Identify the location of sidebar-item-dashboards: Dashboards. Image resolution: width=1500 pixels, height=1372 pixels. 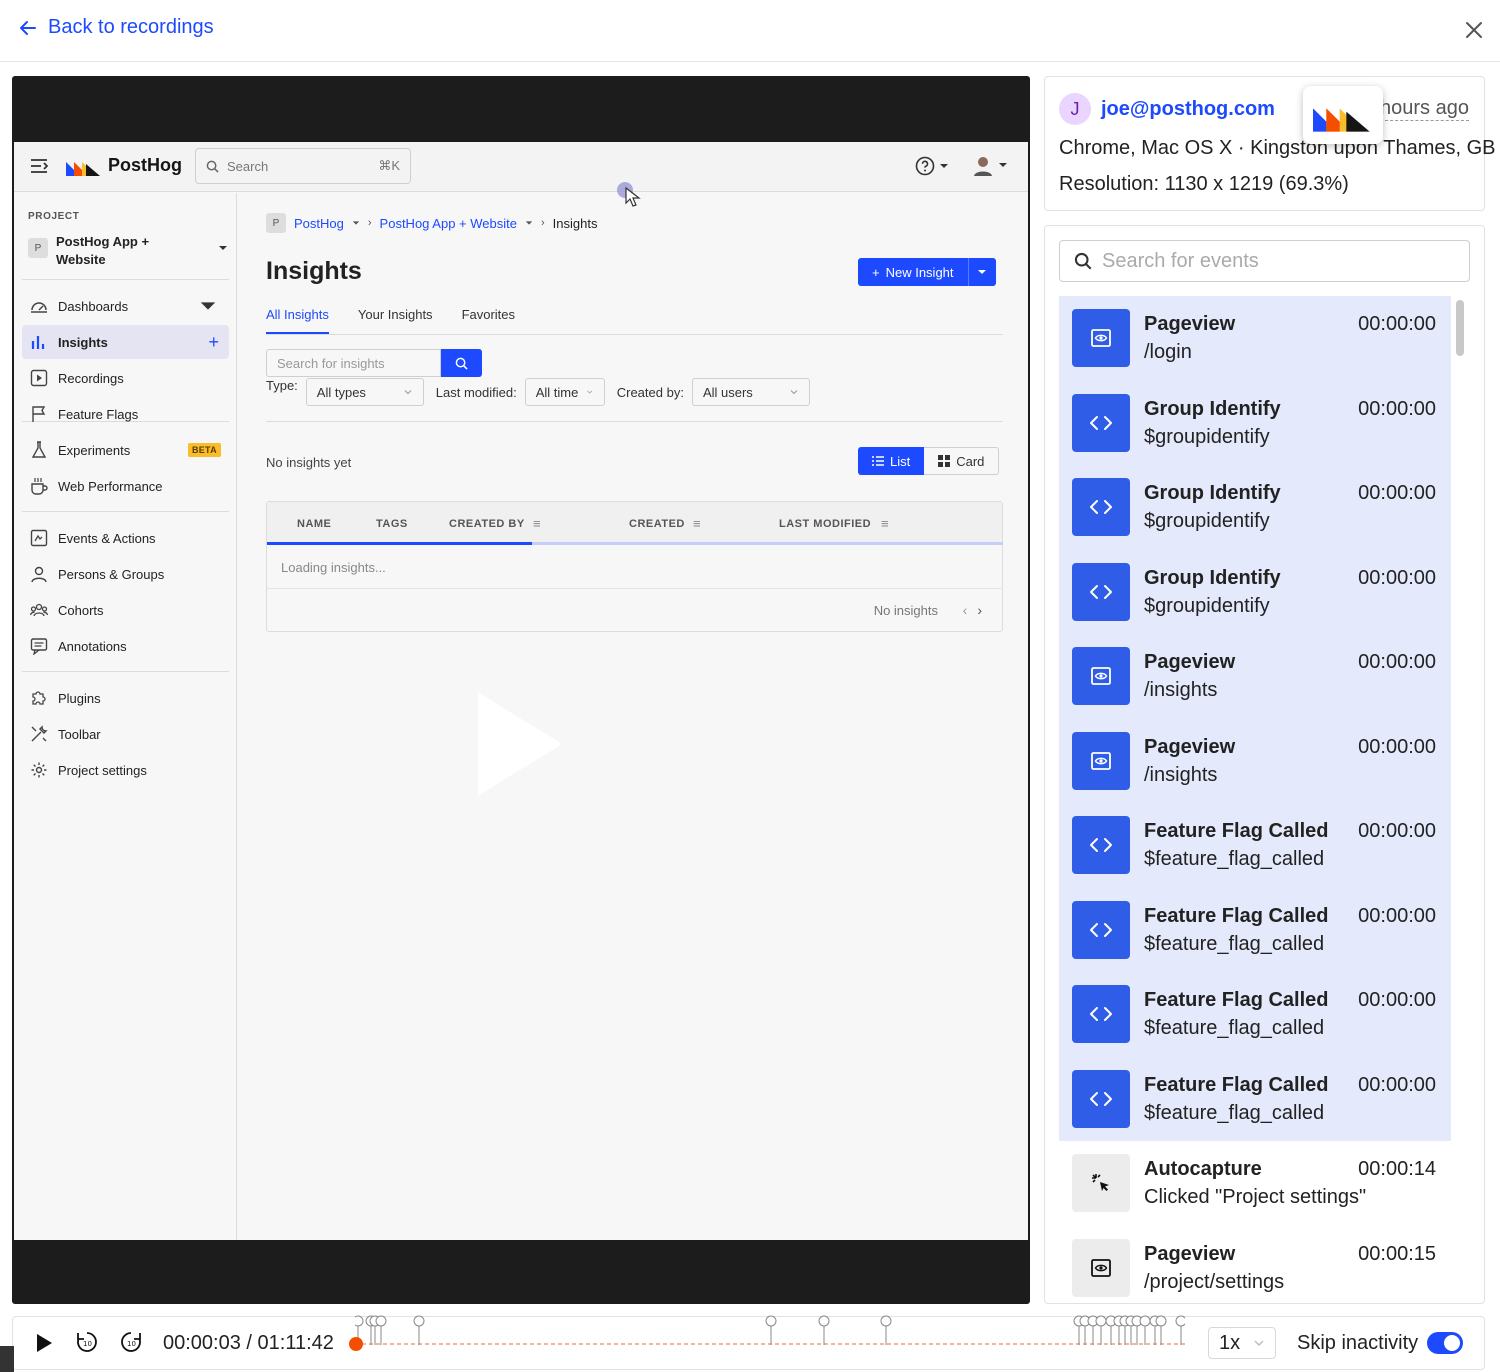
(125, 306).